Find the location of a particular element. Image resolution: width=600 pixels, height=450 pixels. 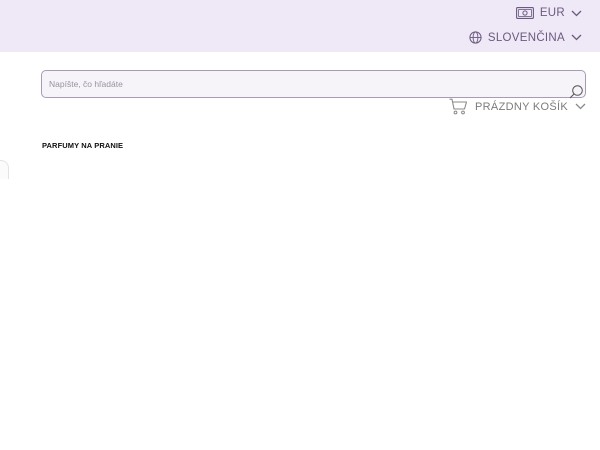

currency-selector: EUR is located at coordinates (548, 13).